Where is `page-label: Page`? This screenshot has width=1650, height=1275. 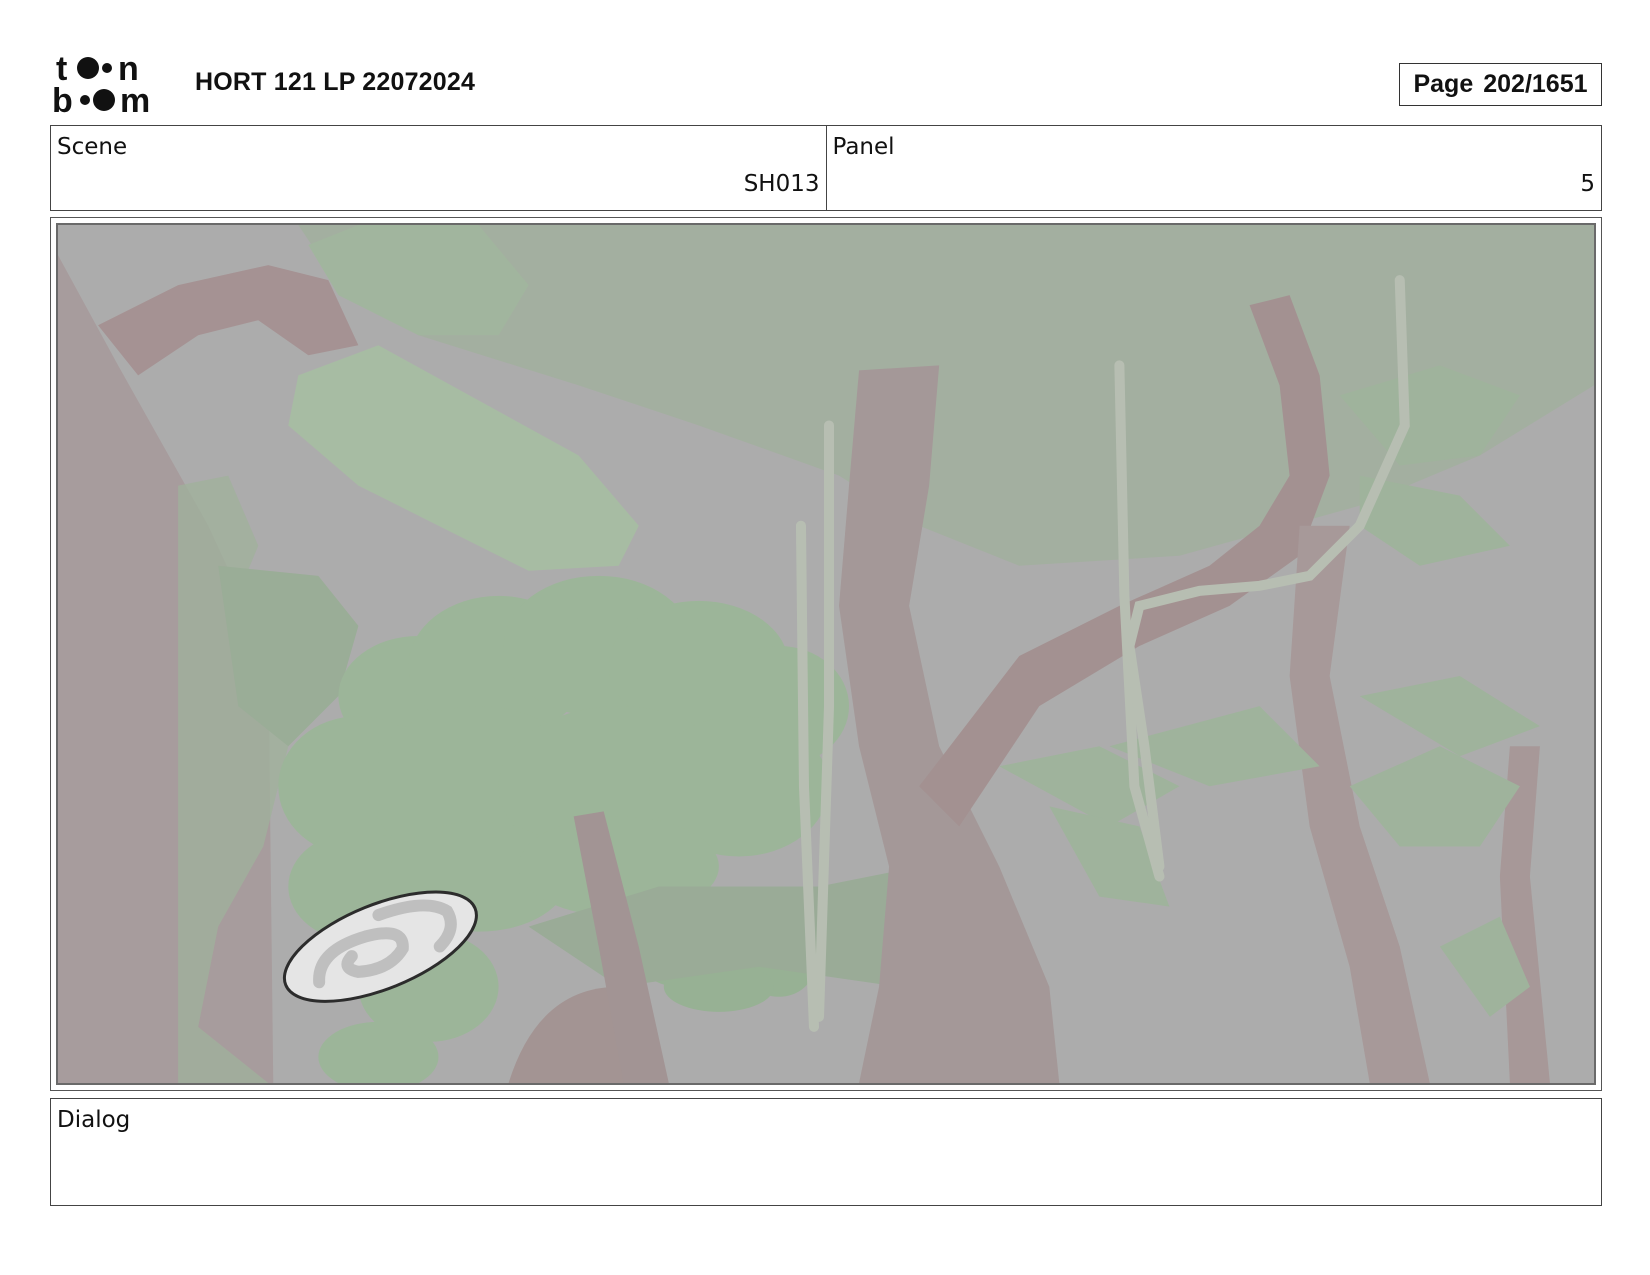
page-label: Page is located at coordinates (1443, 84).